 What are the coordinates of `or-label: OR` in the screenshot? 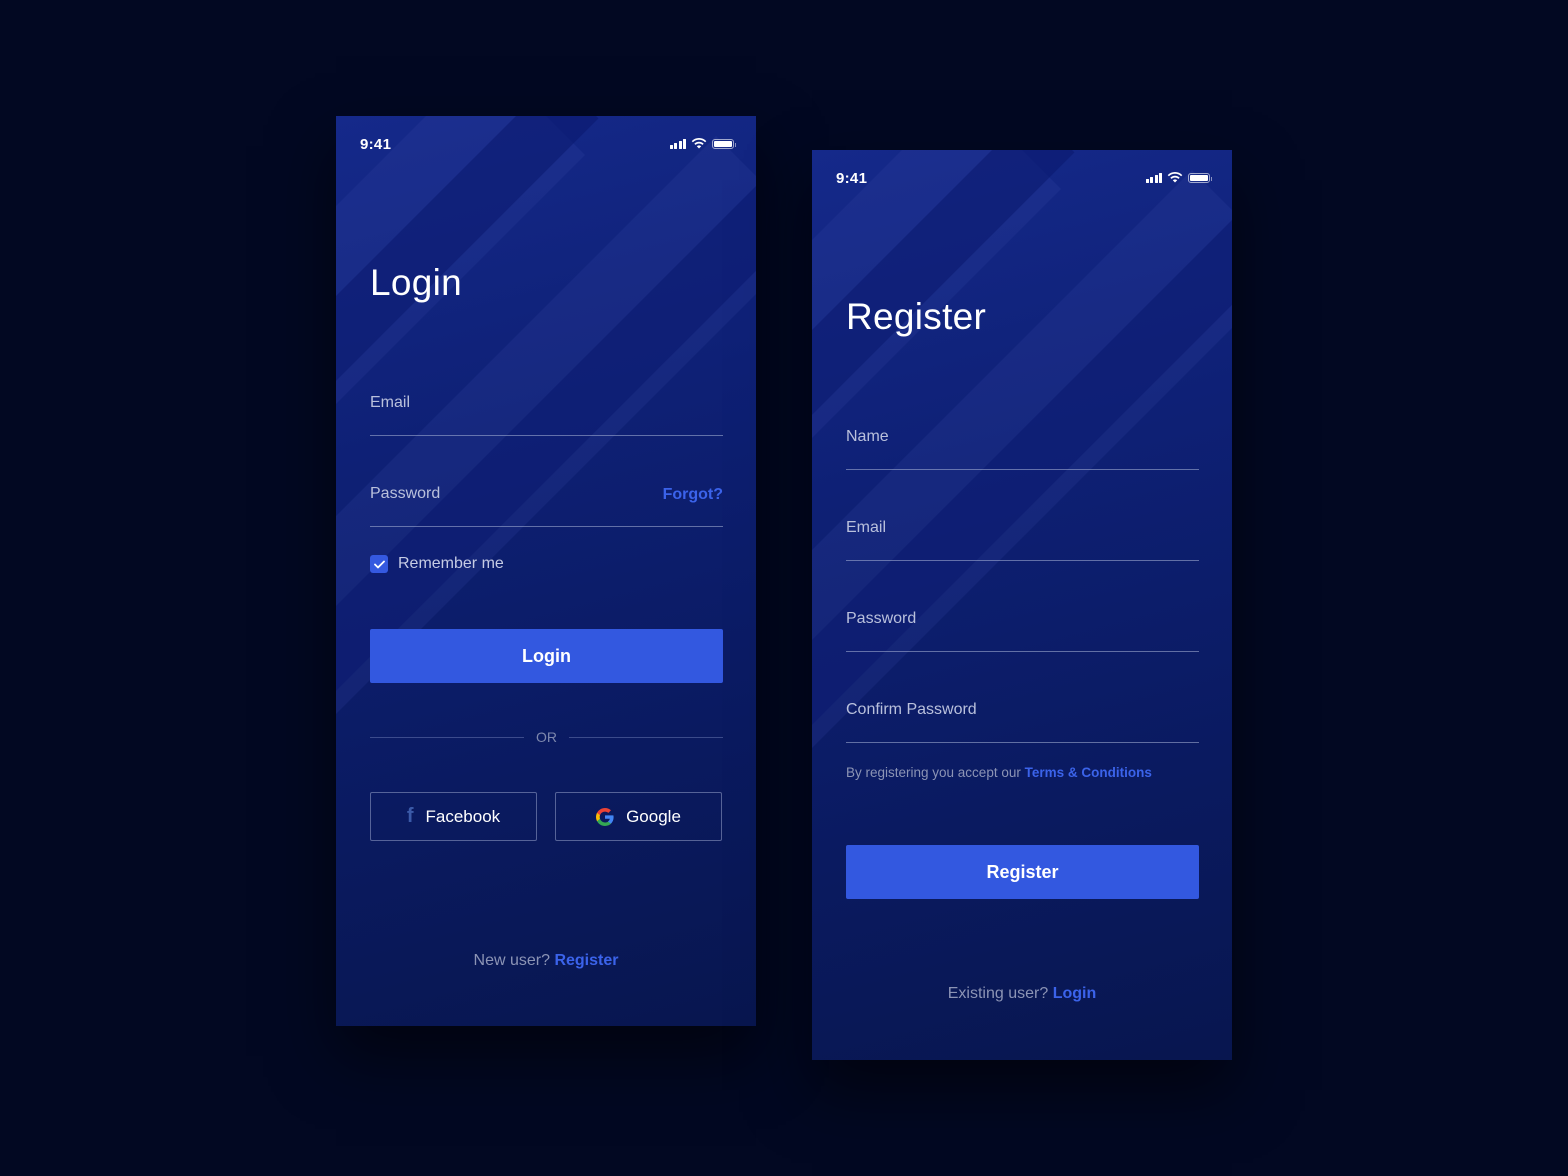 It's located at (546, 737).